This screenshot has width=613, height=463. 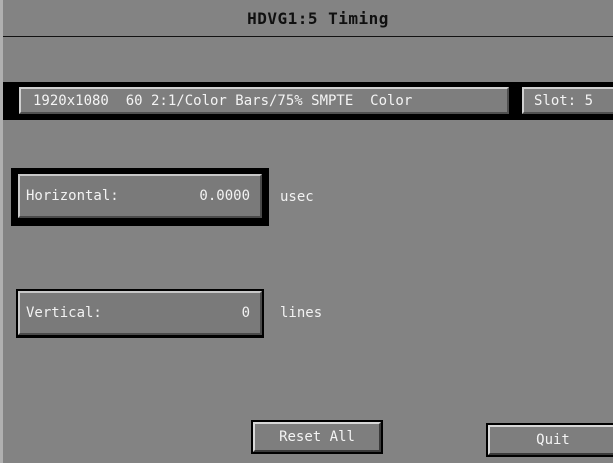 What do you see at coordinates (567, 100) in the screenshot?
I see `slot-display: Slot: 5` at bounding box center [567, 100].